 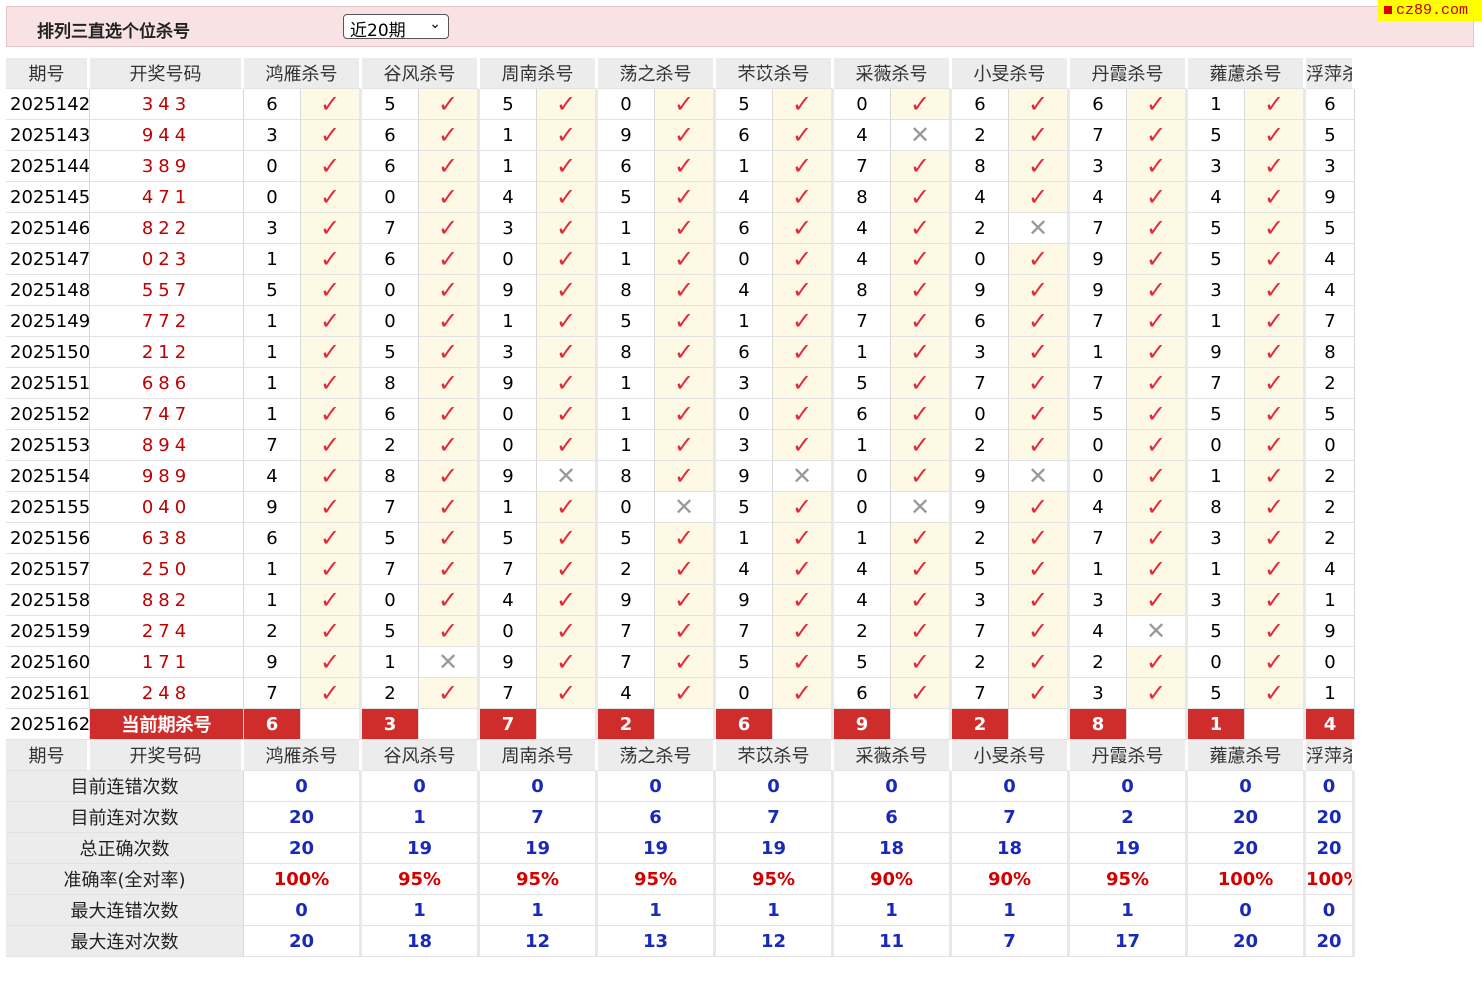 What do you see at coordinates (539, 941) in the screenshot?
I see `stats-value: 12` at bounding box center [539, 941].